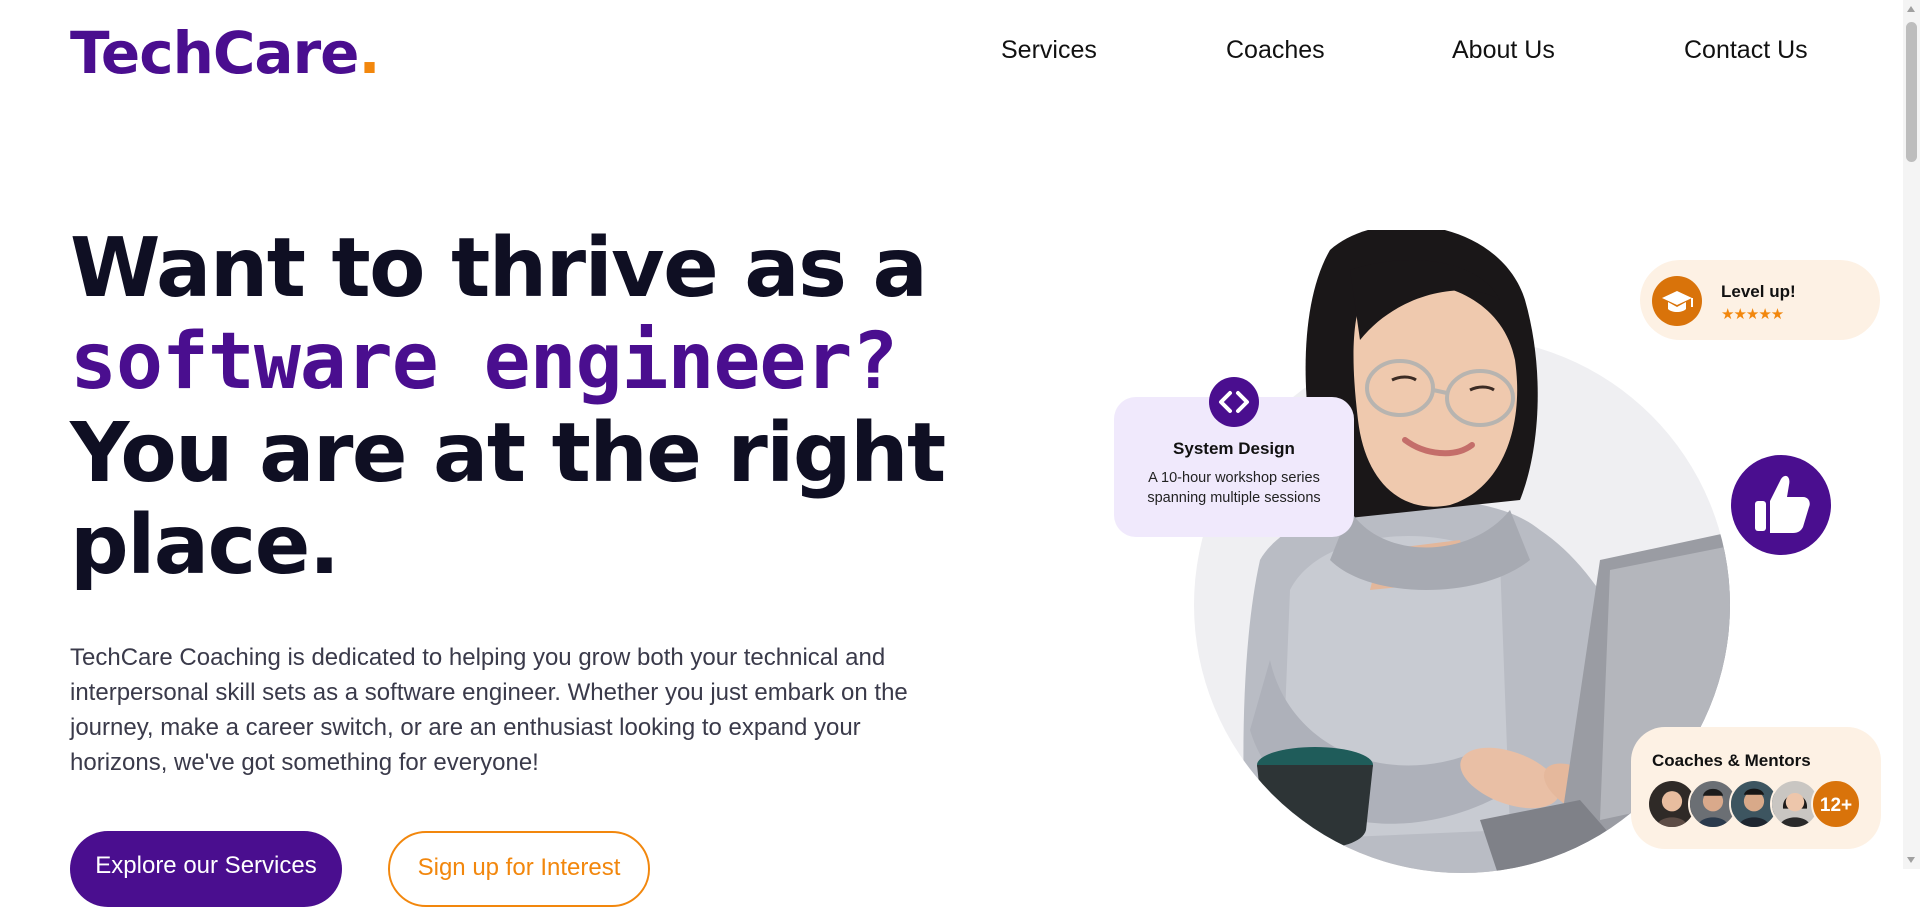  Describe the element at coordinates (1731, 760) in the screenshot. I see `coaches-mentors-title: Coaches & Mentors` at that location.